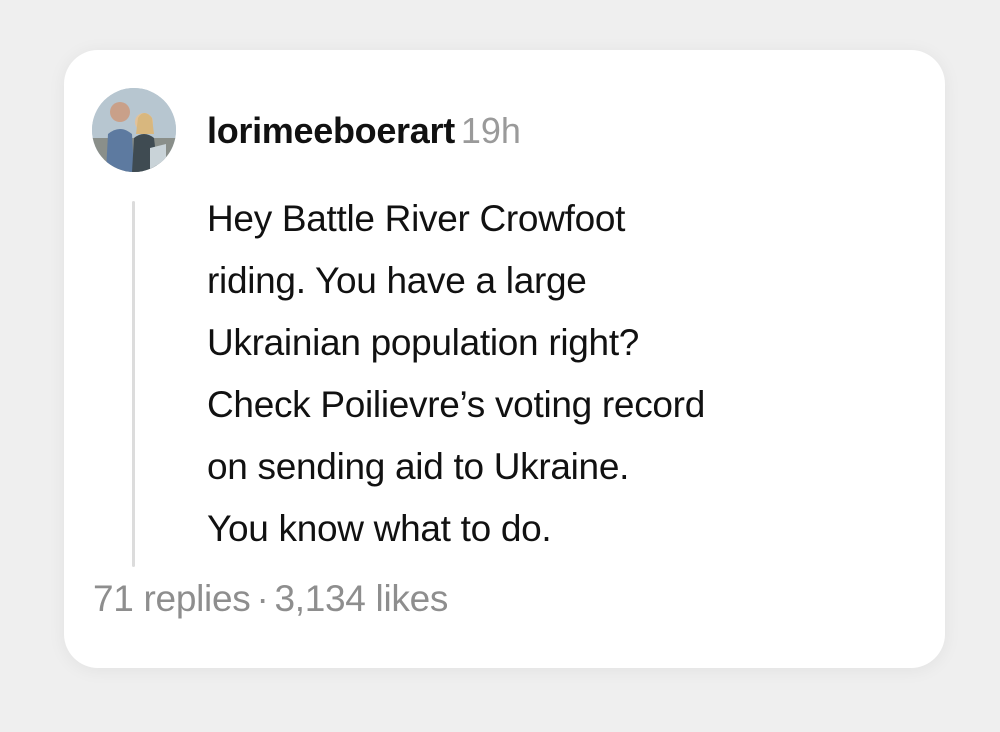 Image resolution: width=1000 pixels, height=732 pixels. I want to click on comment-header: lorimeeboerart 19h, so click(364, 132).